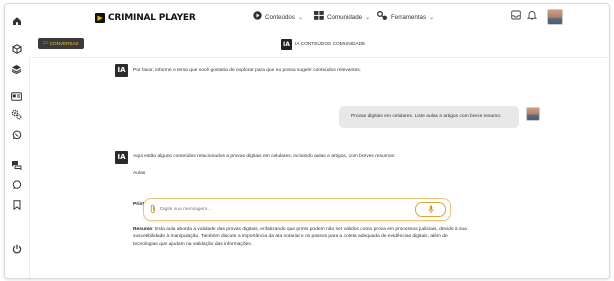 The height and width of the screenshot is (281, 614). I want to click on user-avatar, so click(555, 17).